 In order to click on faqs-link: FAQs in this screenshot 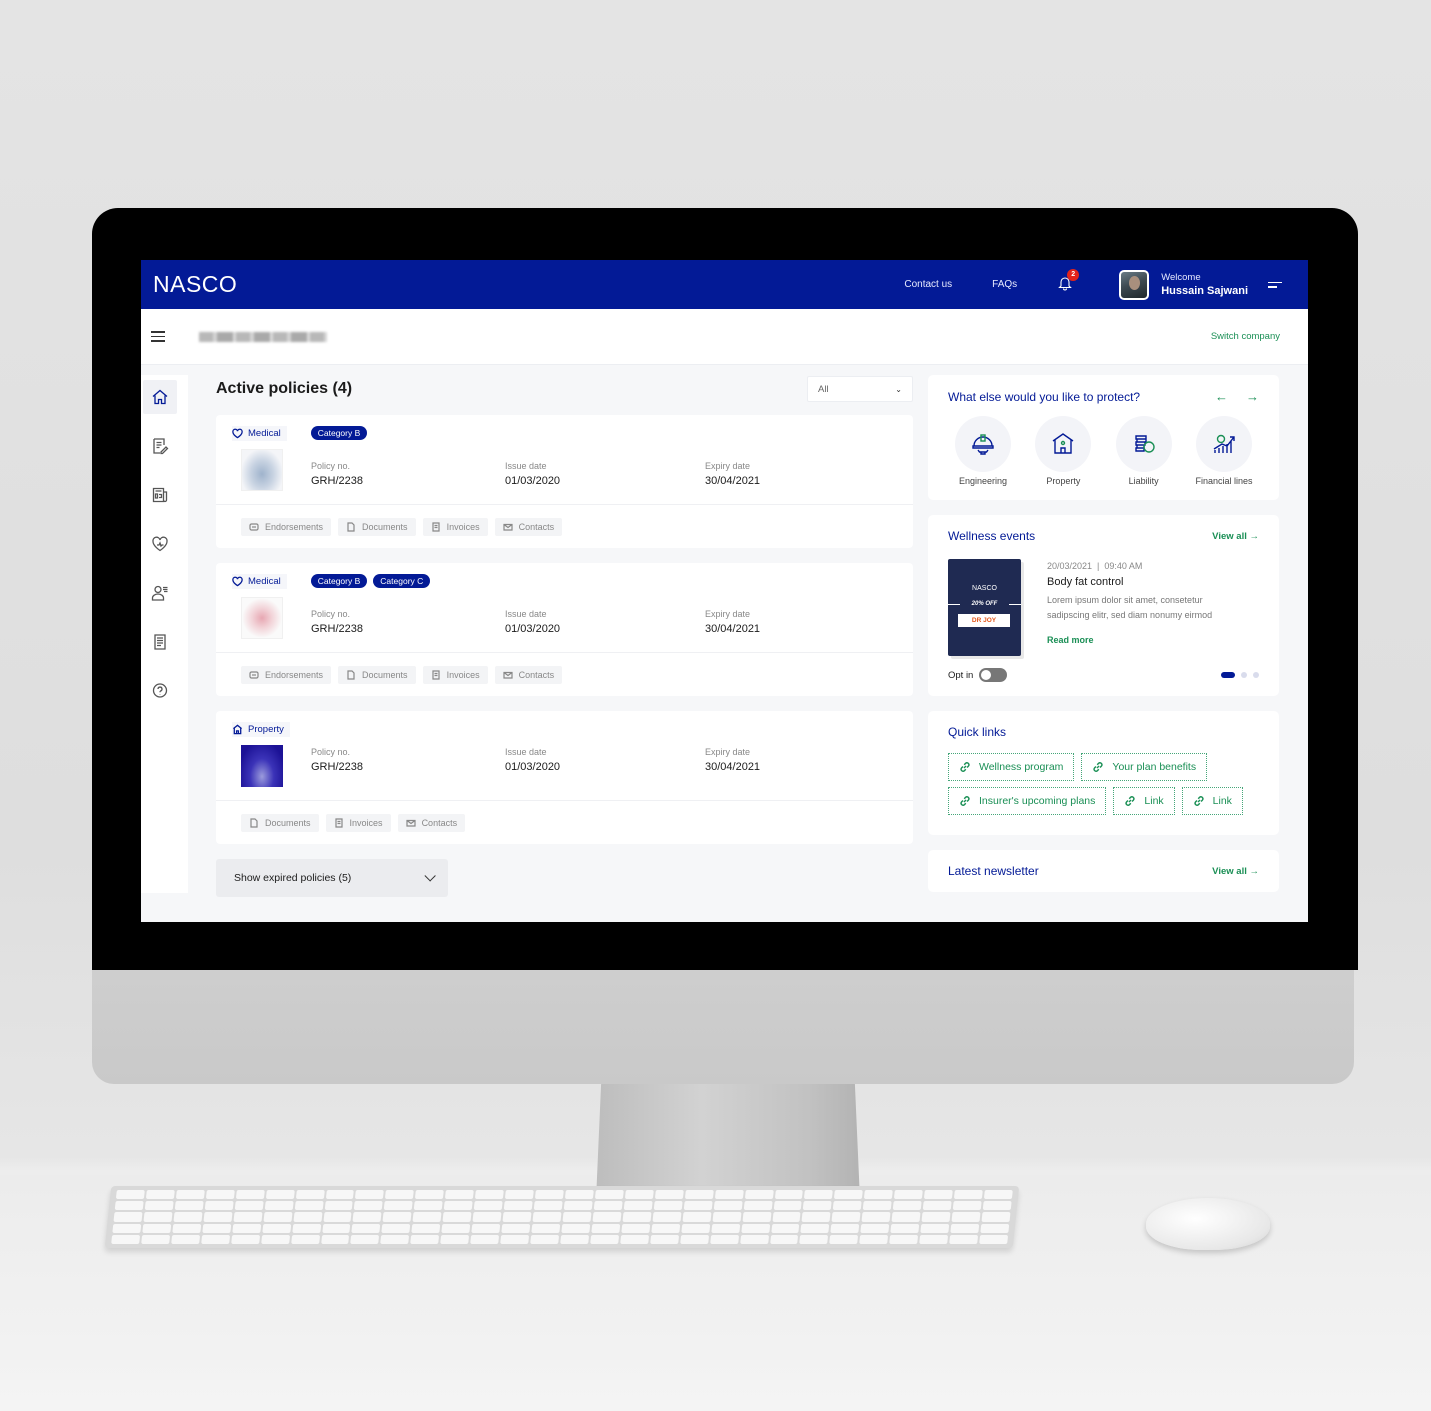, I will do `click(1004, 284)`.